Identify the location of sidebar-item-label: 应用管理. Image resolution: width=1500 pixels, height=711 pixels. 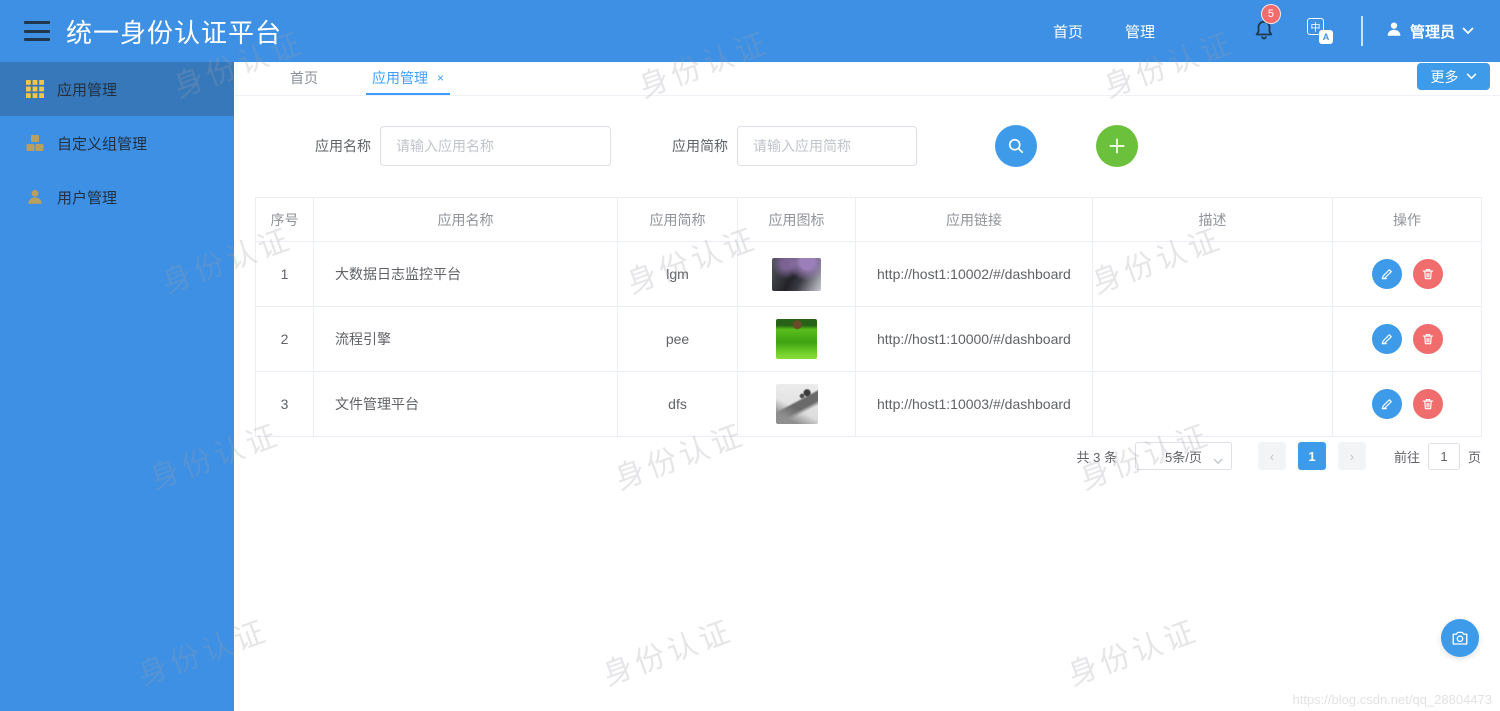
(87, 90).